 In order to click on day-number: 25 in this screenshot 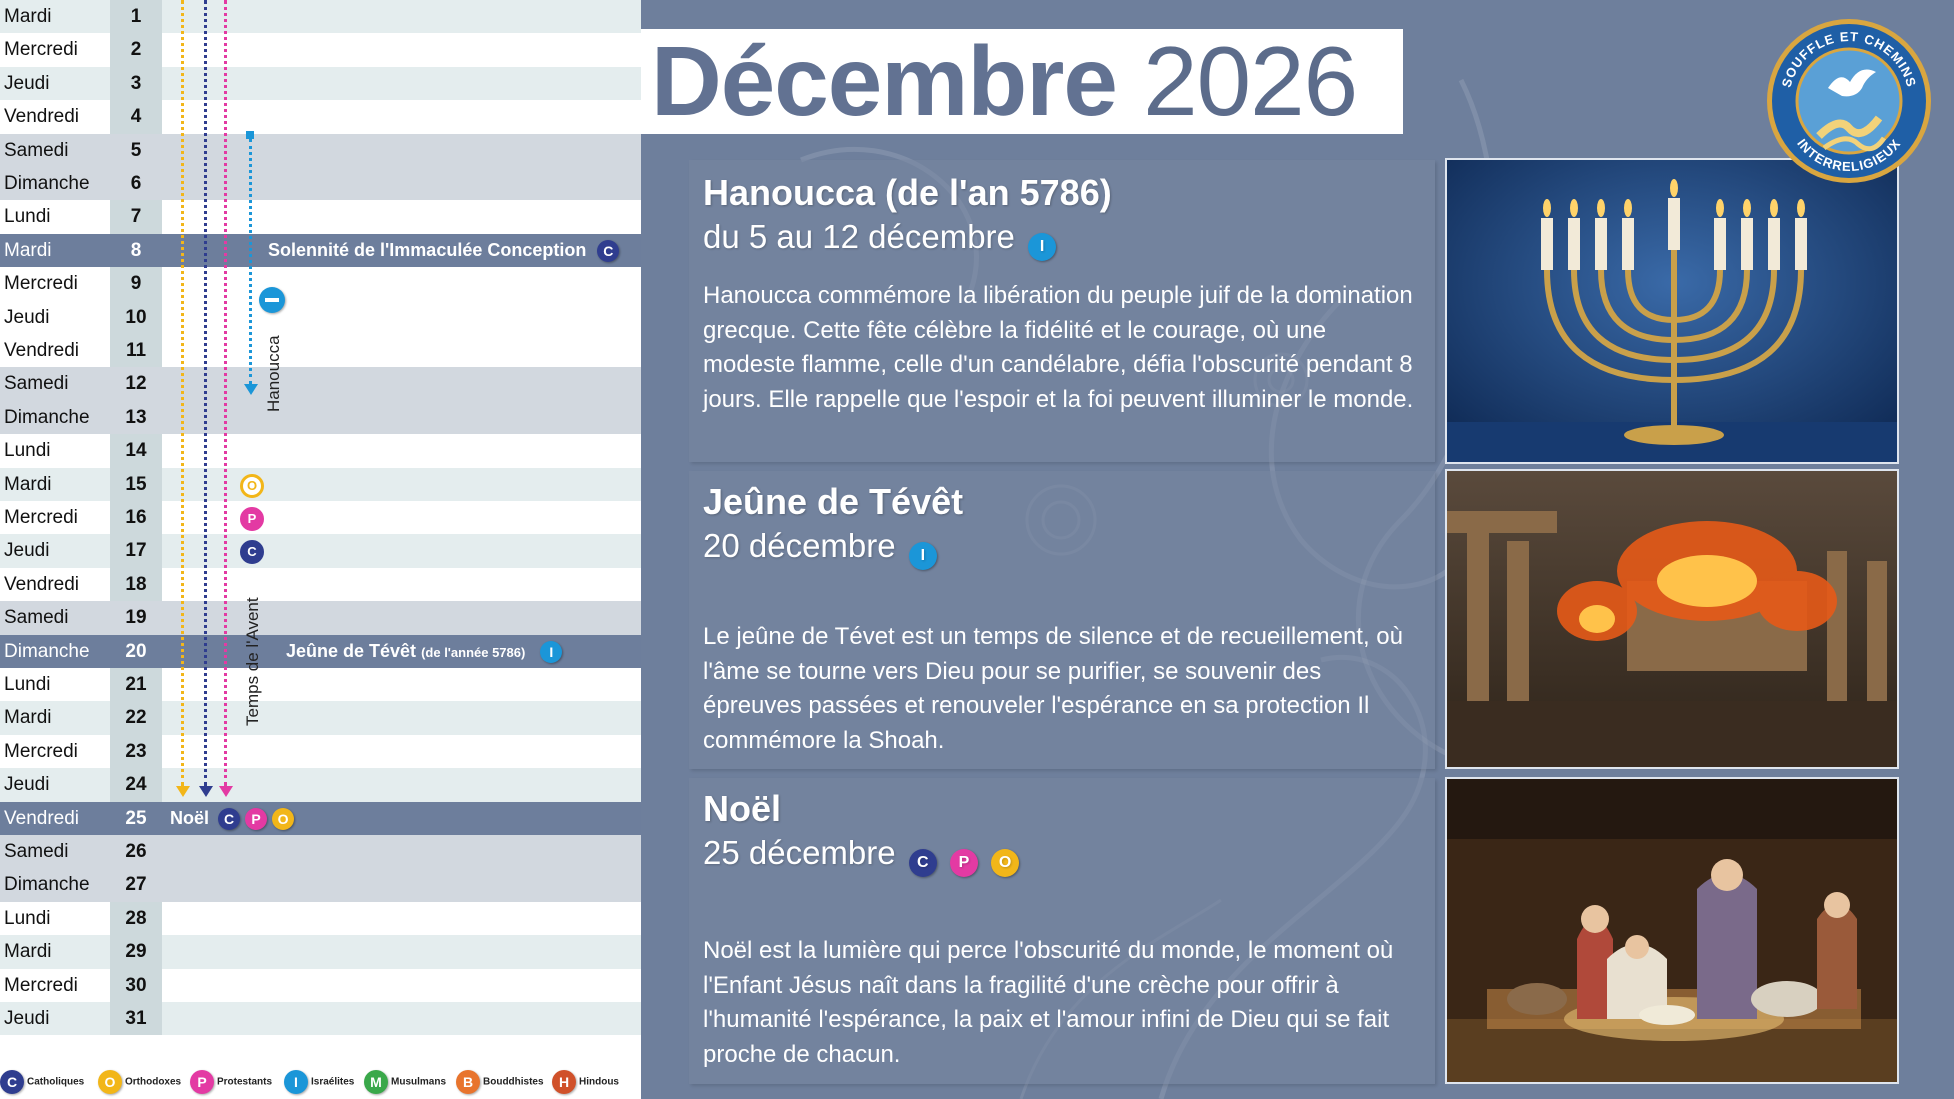, I will do `click(136, 818)`.